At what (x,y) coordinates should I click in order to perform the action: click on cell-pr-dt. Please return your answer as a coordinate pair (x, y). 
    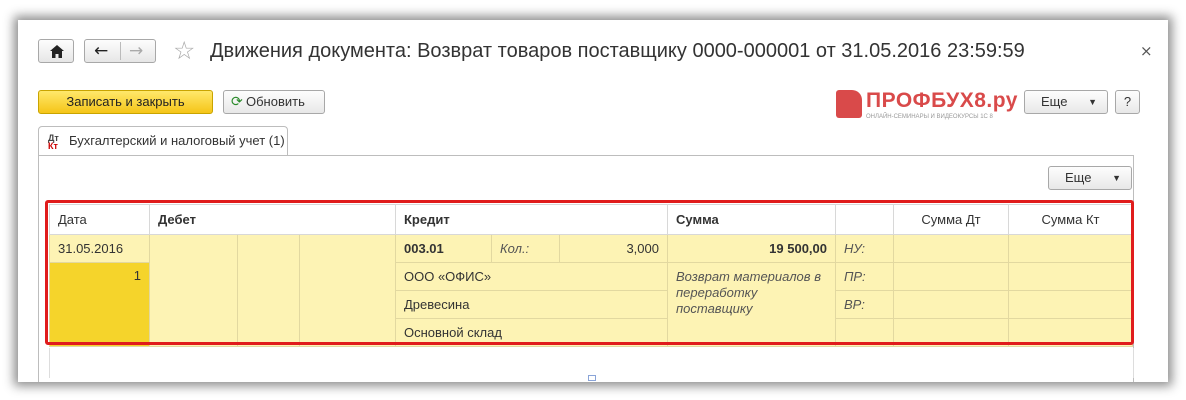
    Looking at the image, I should click on (951, 276).